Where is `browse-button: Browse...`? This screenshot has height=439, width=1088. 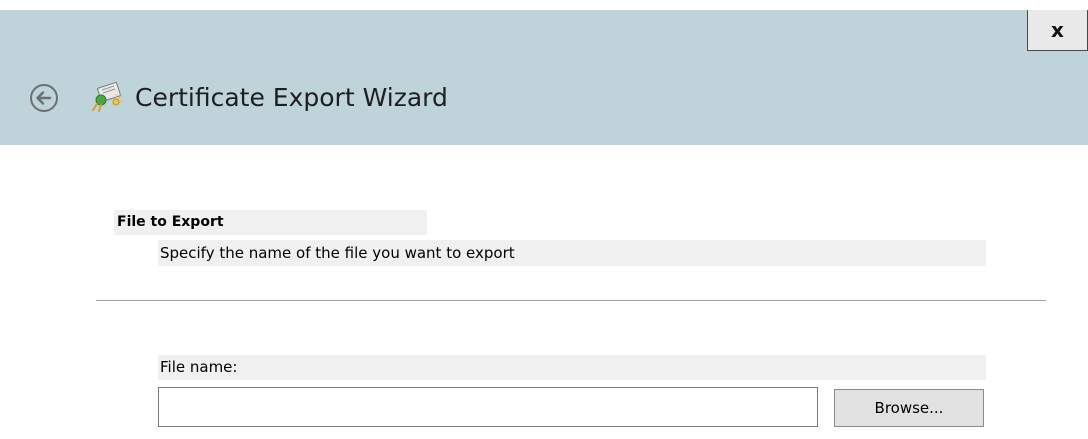 browse-button: Browse... is located at coordinates (909, 408).